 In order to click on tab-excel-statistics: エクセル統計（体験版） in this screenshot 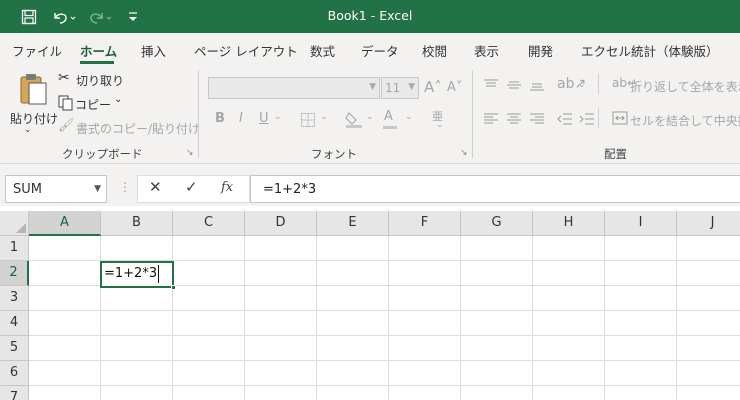, I will do `click(650, 50)`.